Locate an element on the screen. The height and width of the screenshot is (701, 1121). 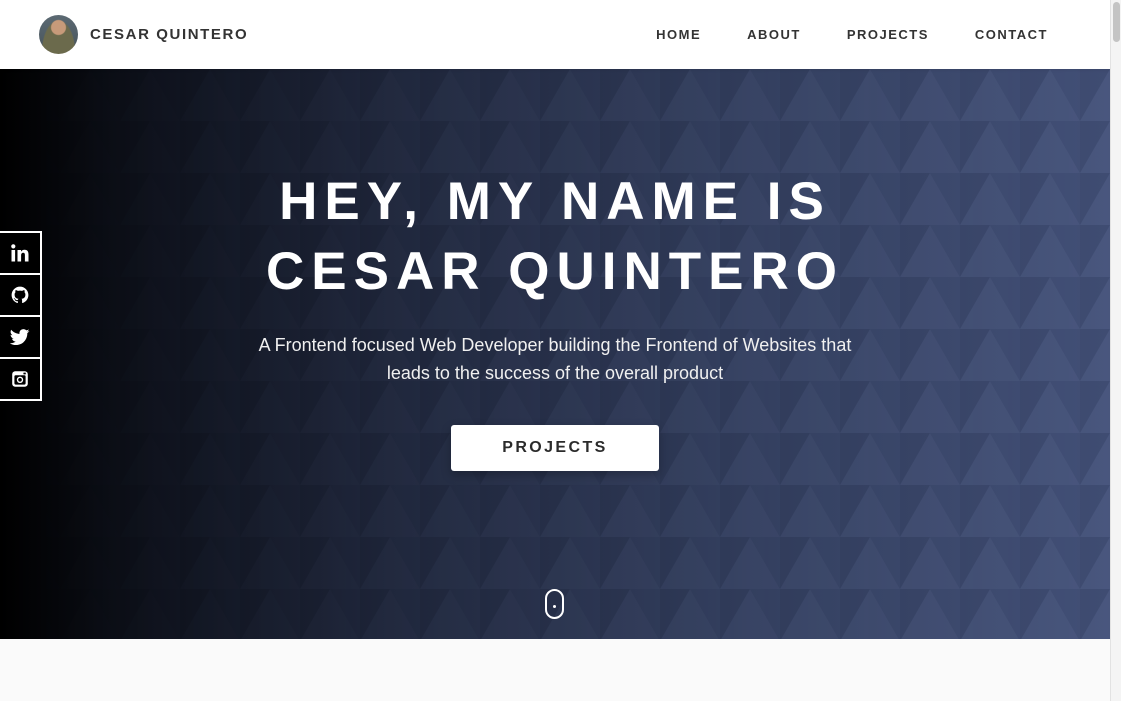
instagram-icon is located at coordinates (20, 379).